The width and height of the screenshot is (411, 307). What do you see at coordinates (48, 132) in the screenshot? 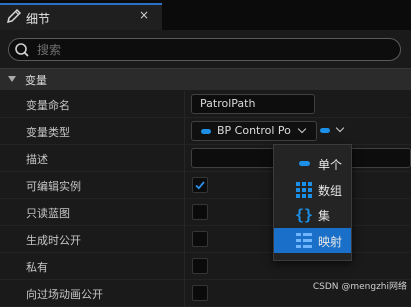
I see `variable-type-label: 变量类型` at bounding box center [48, 132].